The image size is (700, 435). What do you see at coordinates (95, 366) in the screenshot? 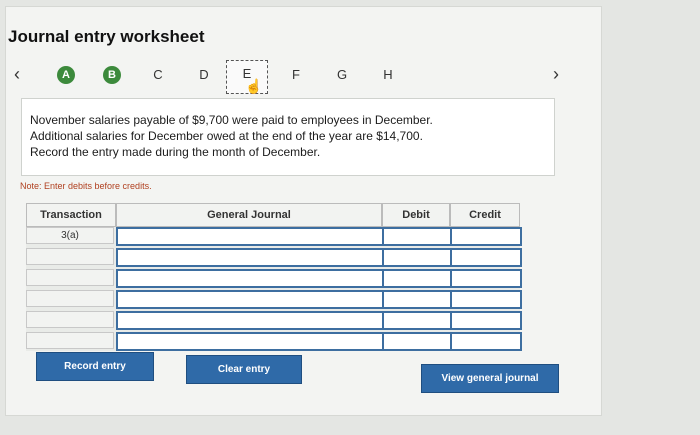
I see `record-entry-button: Record entry` at bounding box center [95, 366].